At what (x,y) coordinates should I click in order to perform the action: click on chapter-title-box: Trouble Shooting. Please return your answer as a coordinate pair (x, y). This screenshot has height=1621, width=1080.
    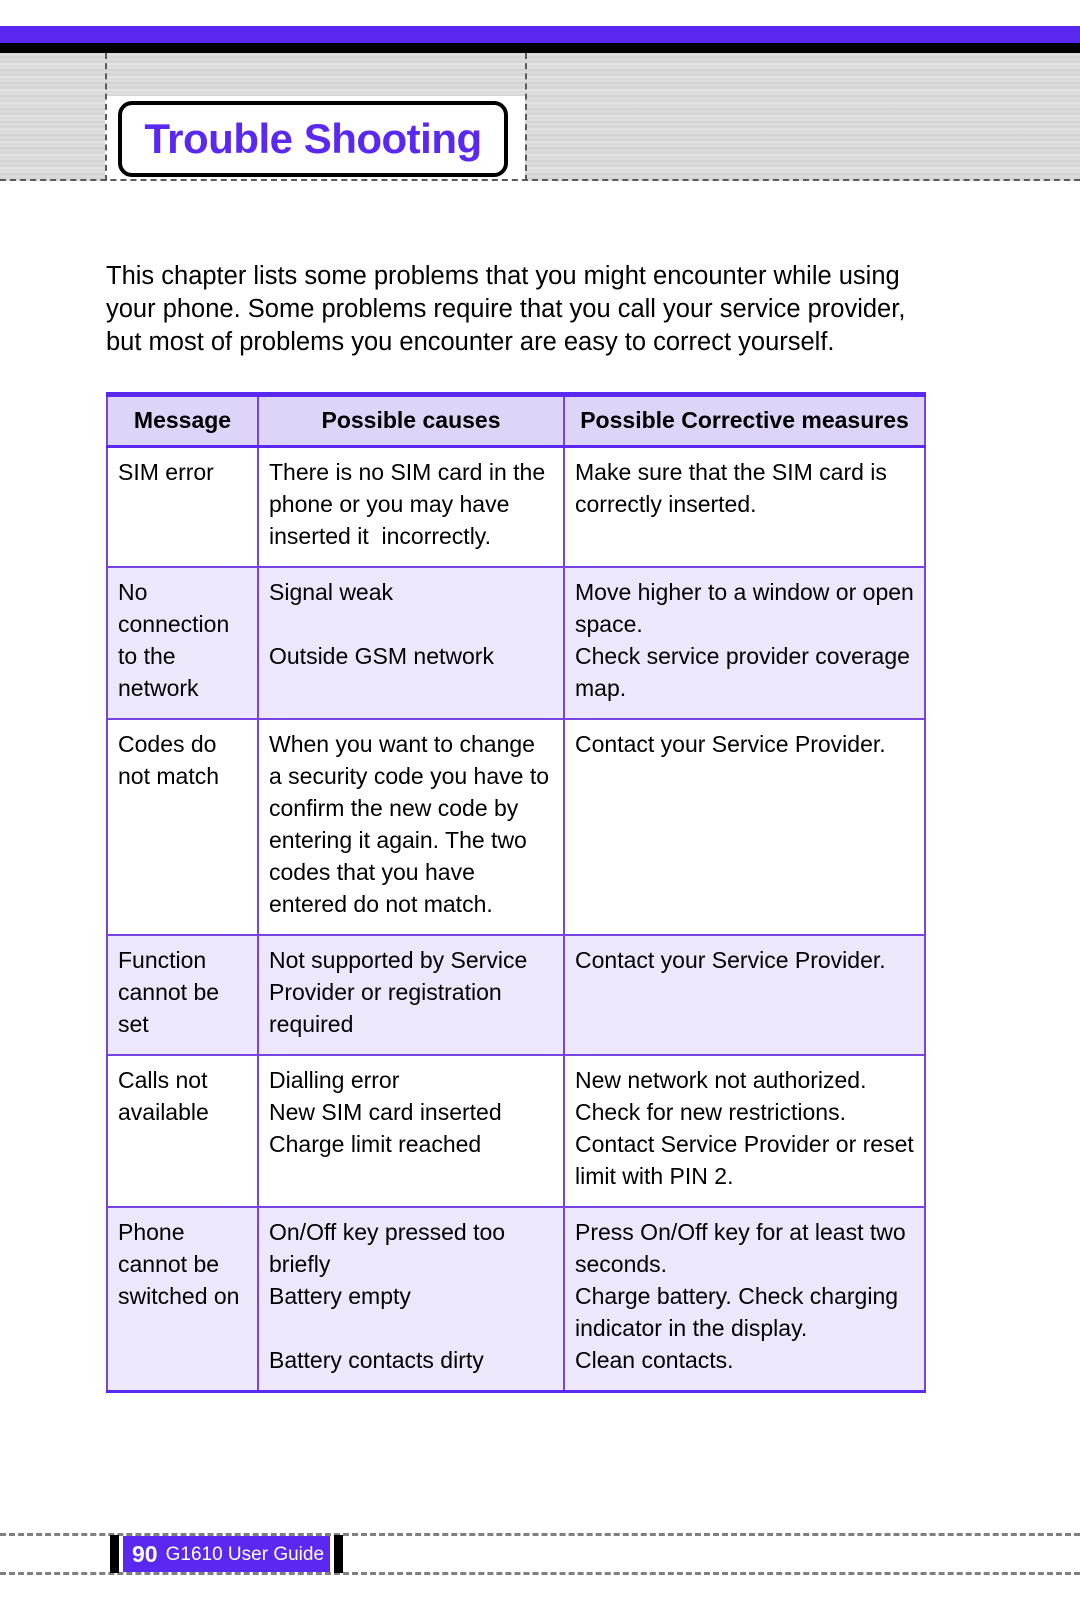
    Looking at the image, I should click on (313, 139).